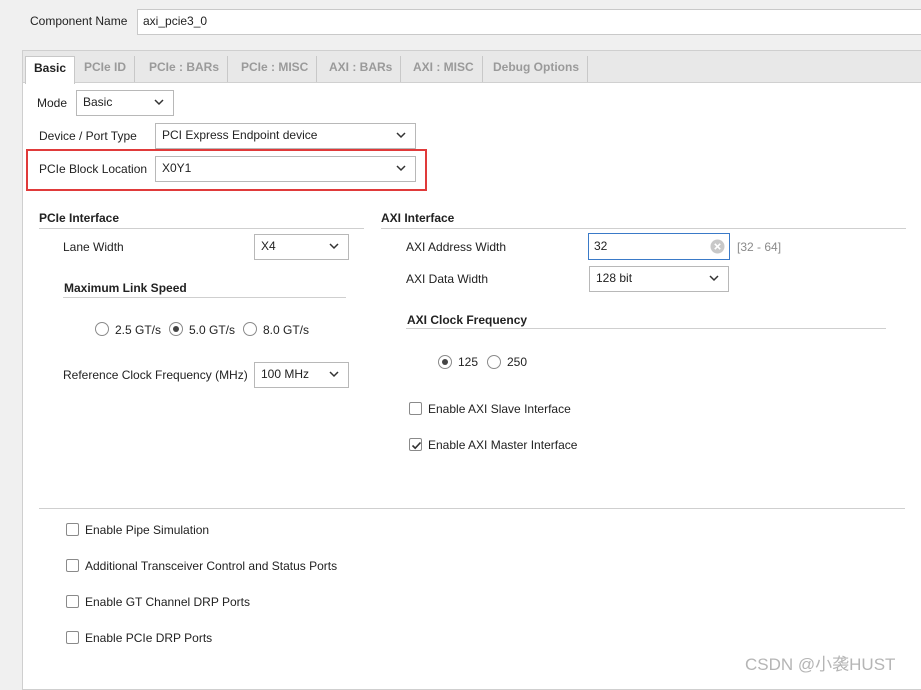  Describe the element at coordinates (499, 409) in the screenshot. I see `axi-slave-label: Enable AXI Slave Interface` at that location.